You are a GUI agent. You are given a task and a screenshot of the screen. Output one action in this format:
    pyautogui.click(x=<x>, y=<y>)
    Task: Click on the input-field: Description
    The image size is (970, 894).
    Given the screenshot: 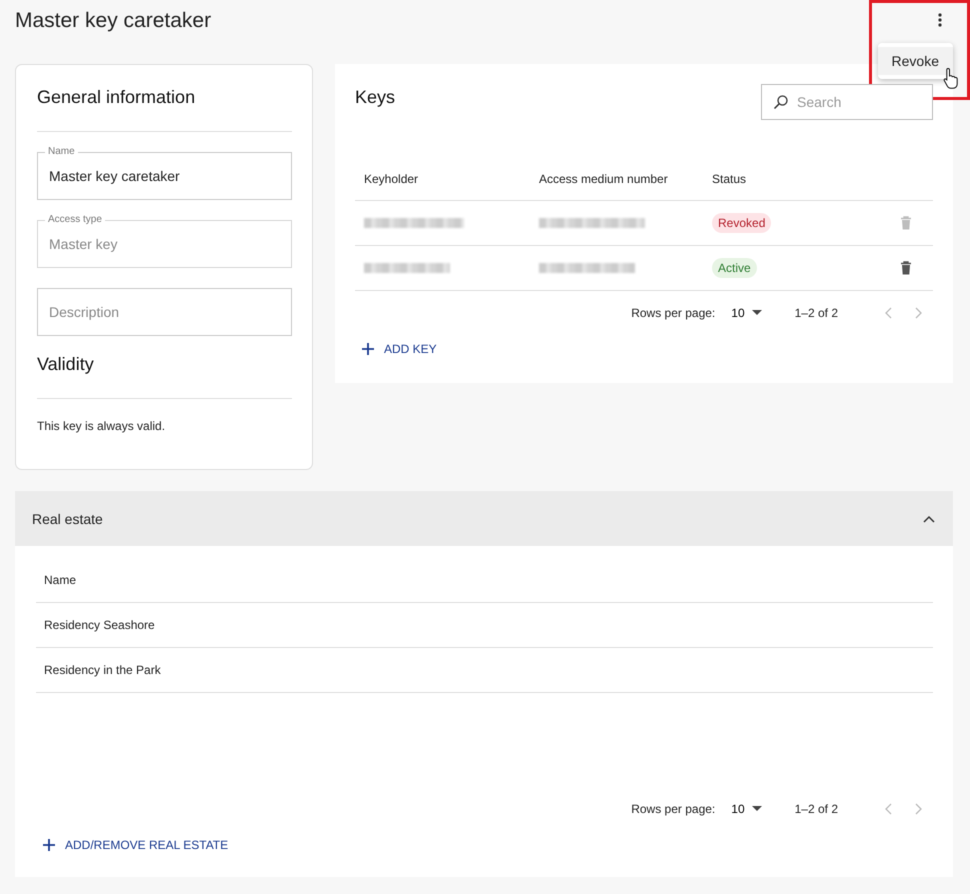 What is the action you would take?
    pyautogui.click(x=164, y=312)
    